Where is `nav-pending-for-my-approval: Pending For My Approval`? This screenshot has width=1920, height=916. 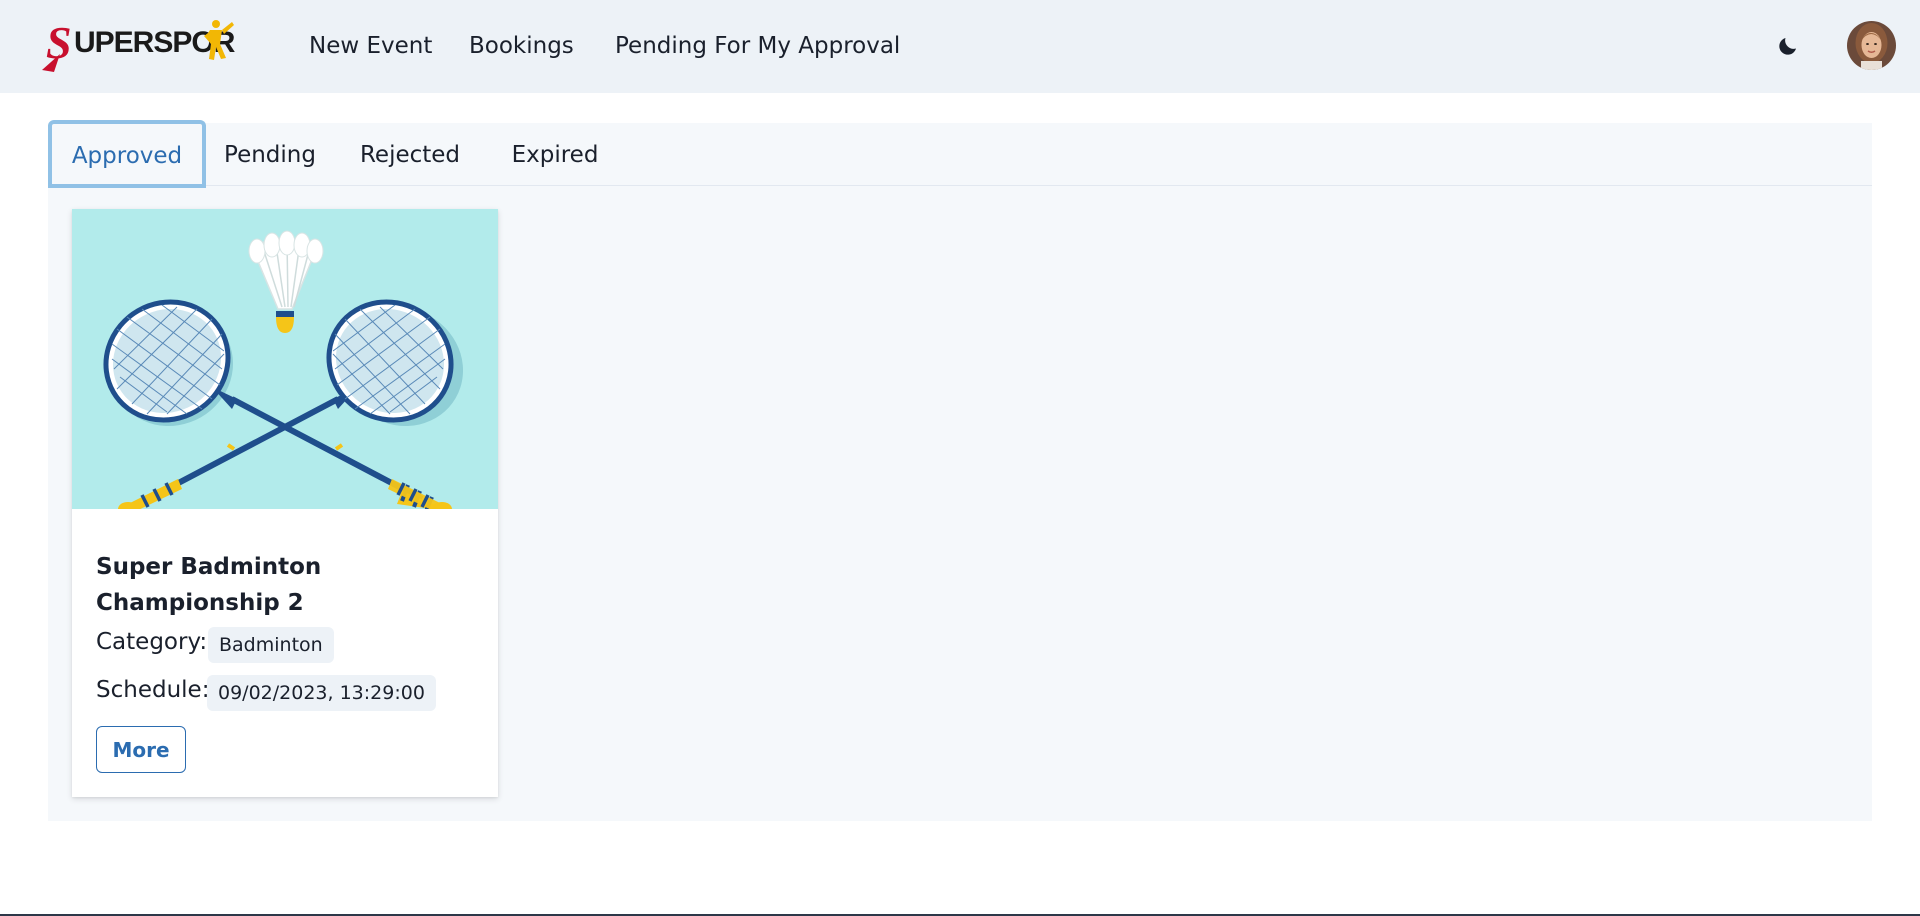
nav-pending-for-my-approval: Pending For My Approval is located at coordinates (757, 46).